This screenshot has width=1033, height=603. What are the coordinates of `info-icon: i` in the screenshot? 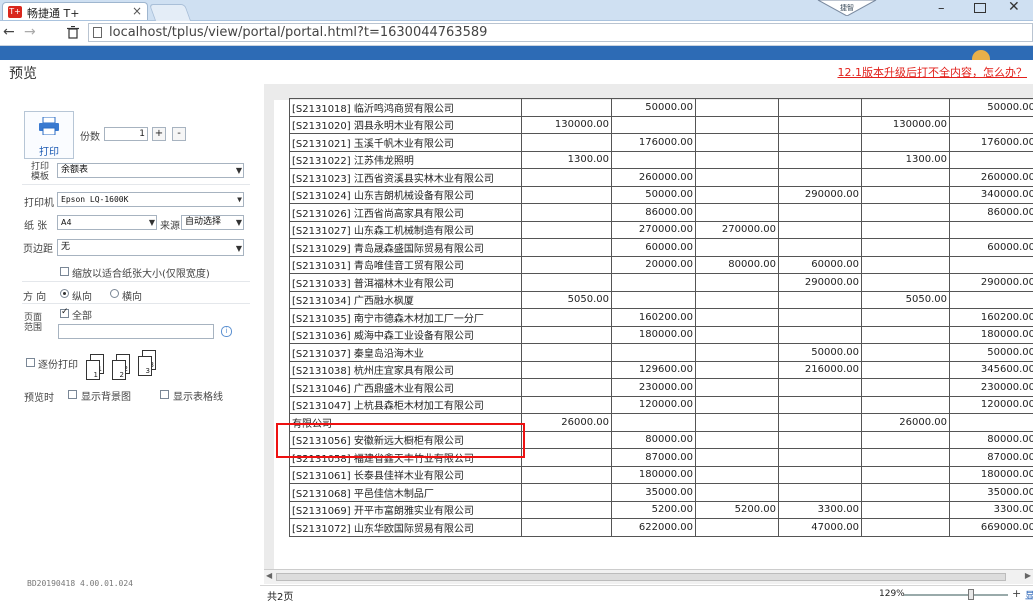 It's located at (226, 331).